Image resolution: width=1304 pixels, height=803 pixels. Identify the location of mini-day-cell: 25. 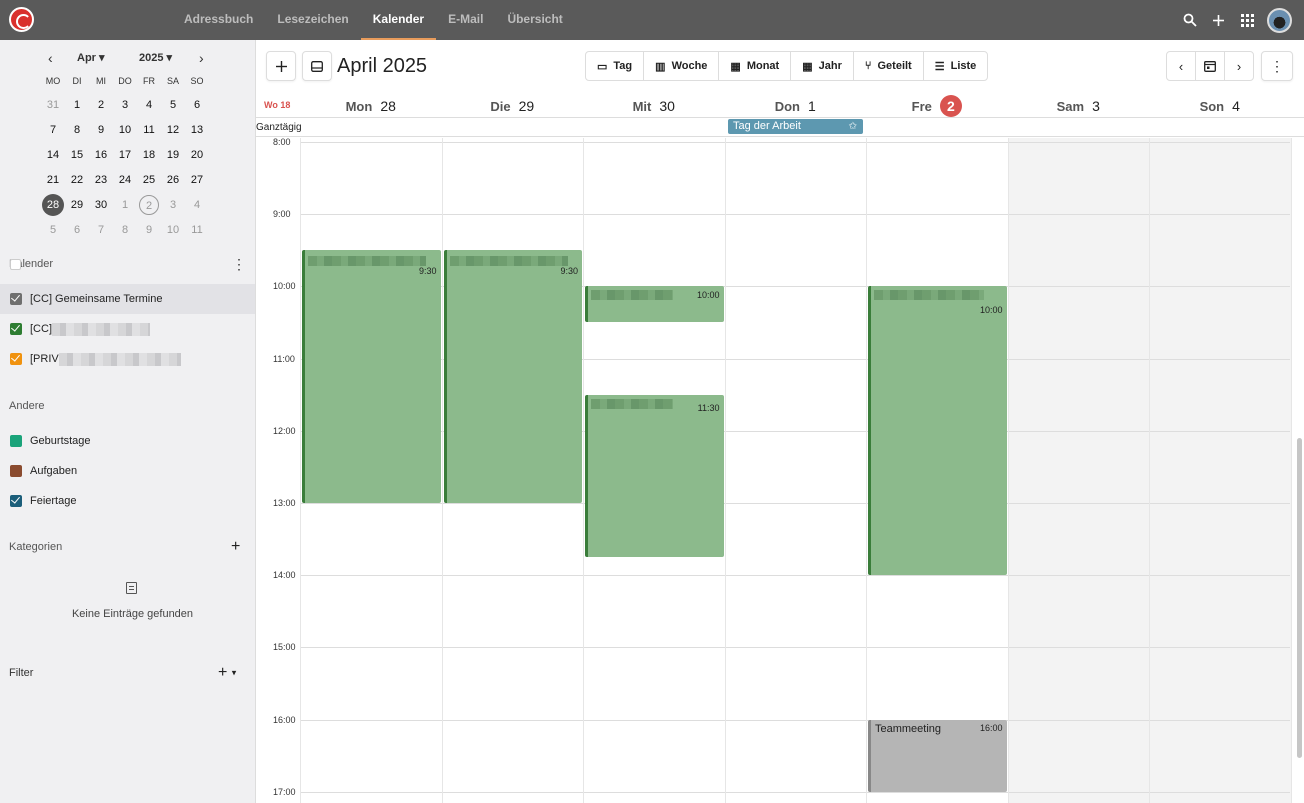
(149, 180).